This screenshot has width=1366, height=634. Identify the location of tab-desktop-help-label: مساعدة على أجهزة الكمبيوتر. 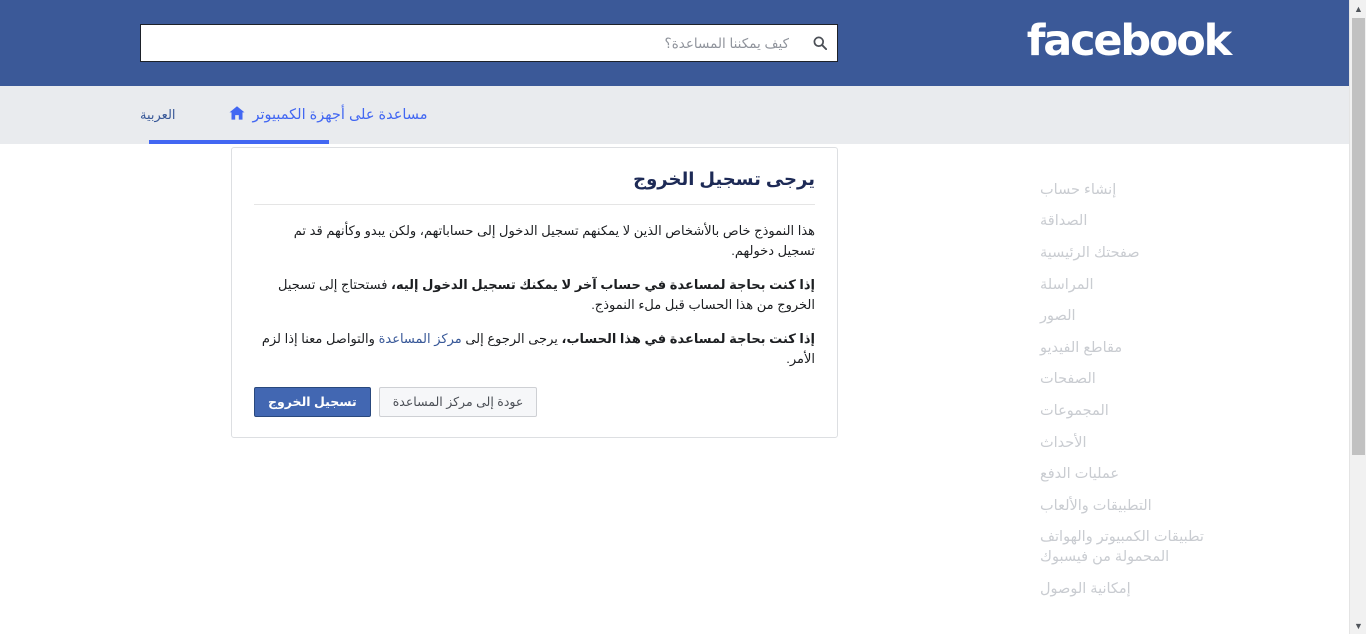
(340, 115).